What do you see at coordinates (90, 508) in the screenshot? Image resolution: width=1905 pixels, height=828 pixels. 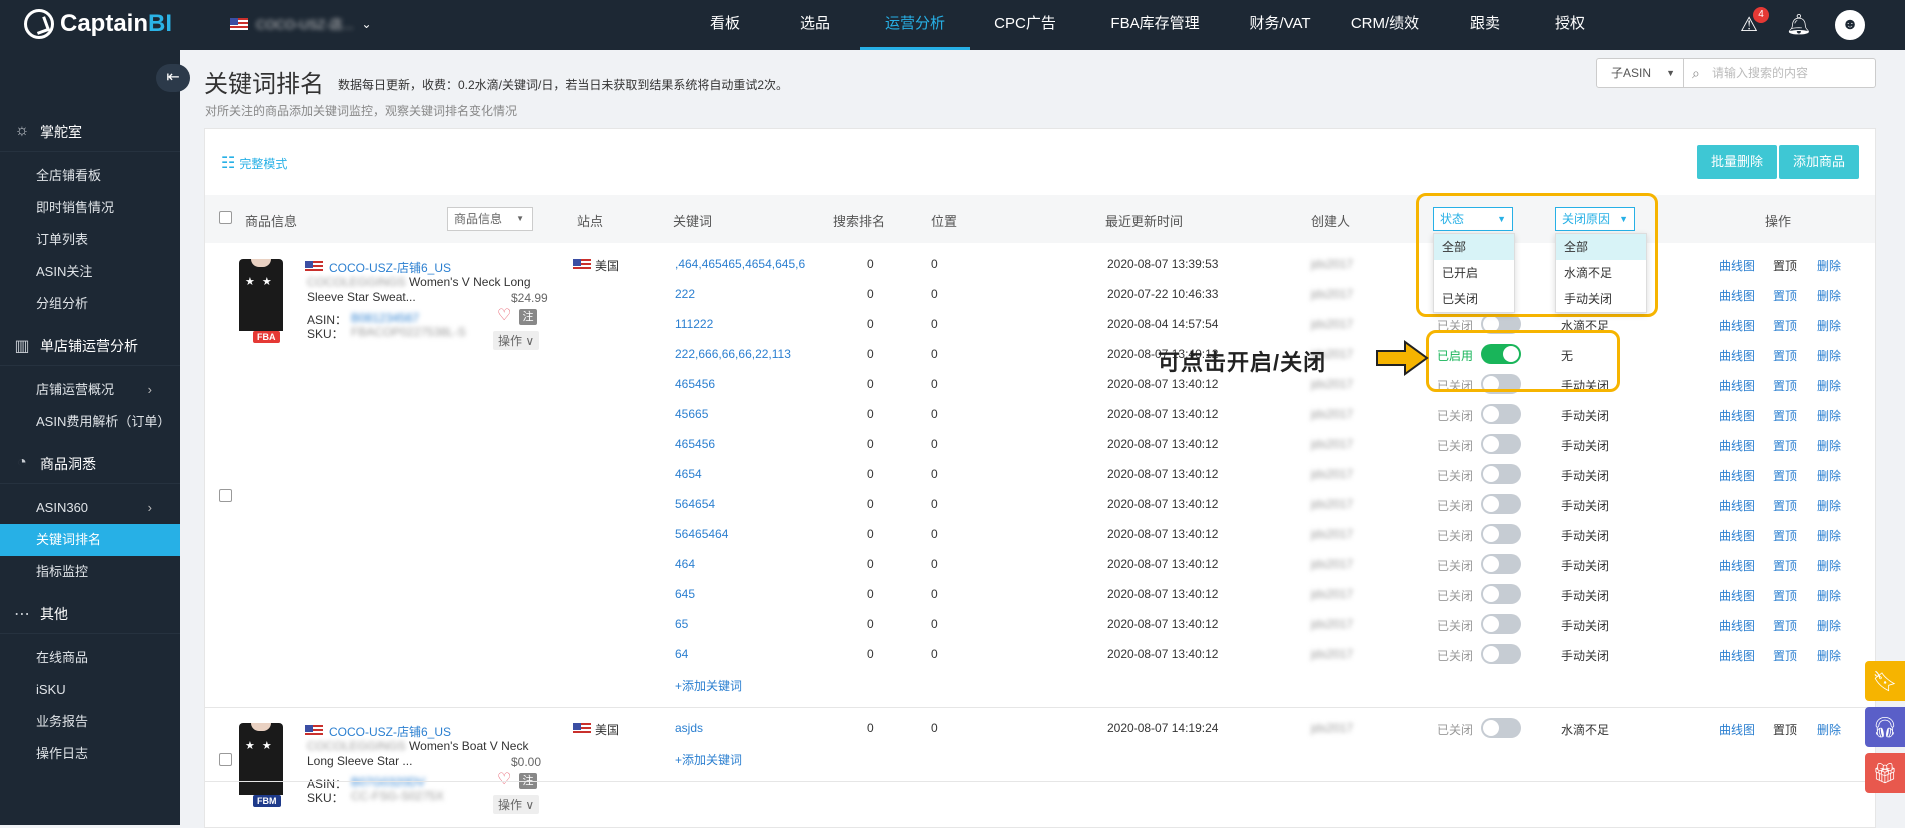 I see `sidebar-item-2-0: ASIN360 ›` at bounding box center [90, 508].